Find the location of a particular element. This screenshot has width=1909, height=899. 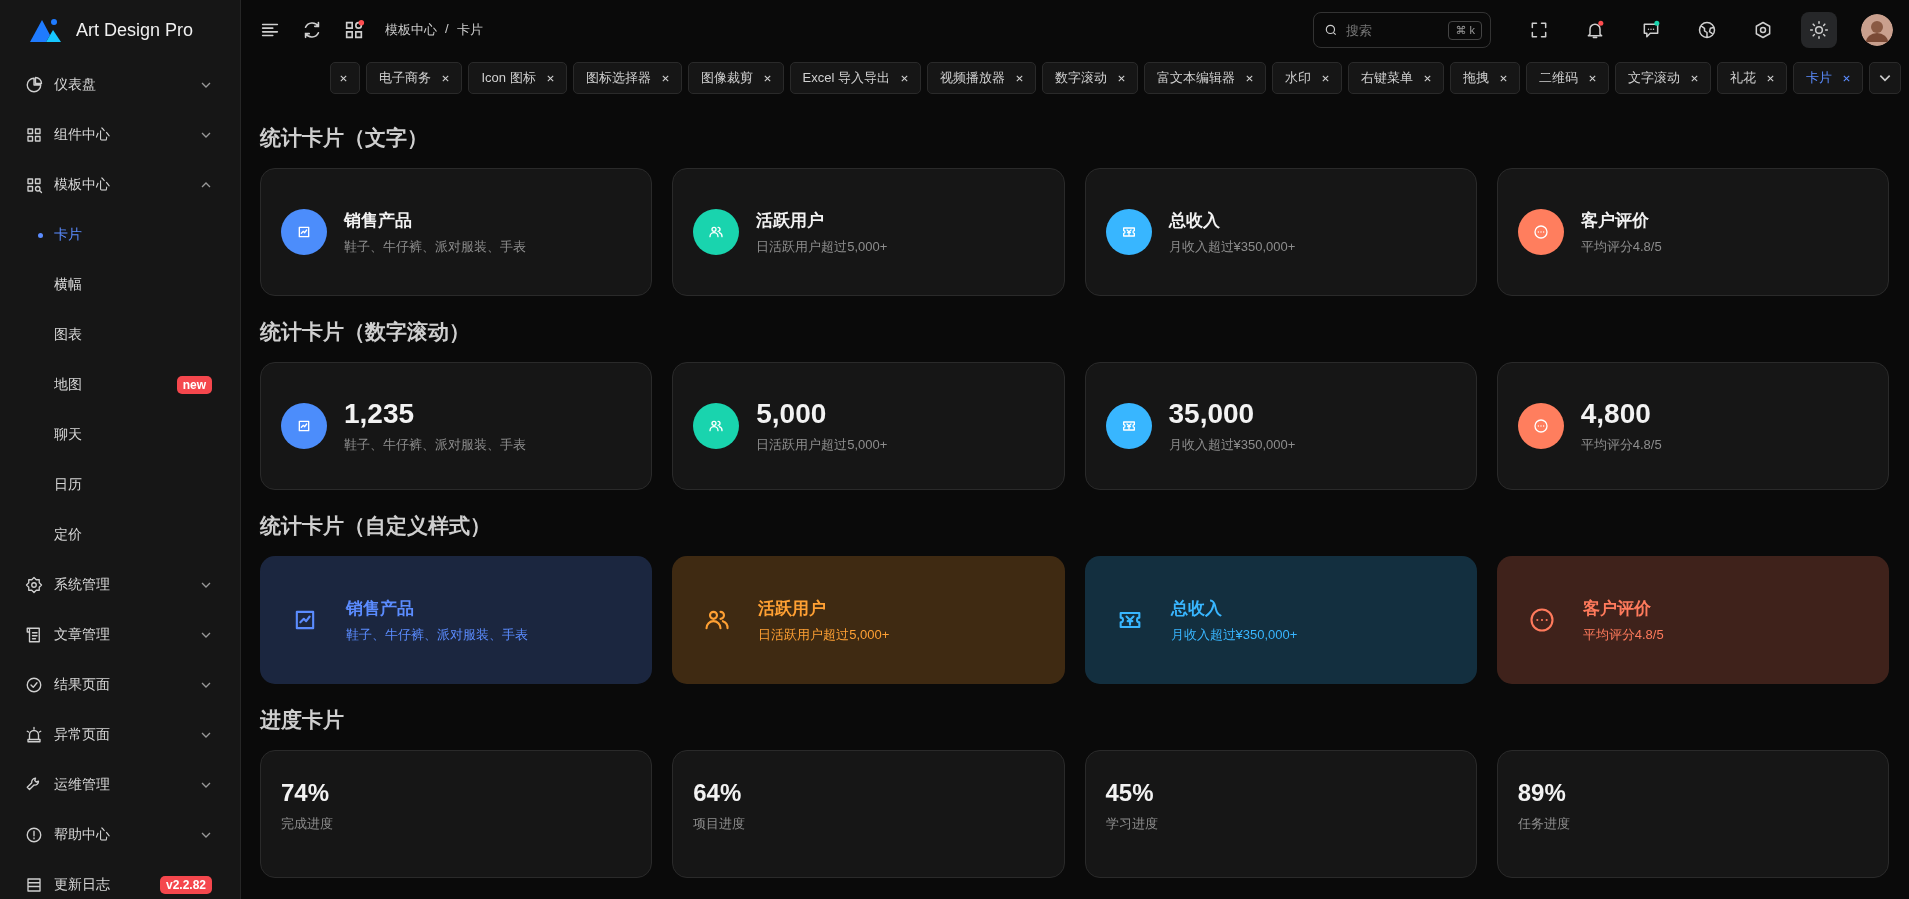

sidebar-item: 异常页面 is located at coordinates (120, 735).